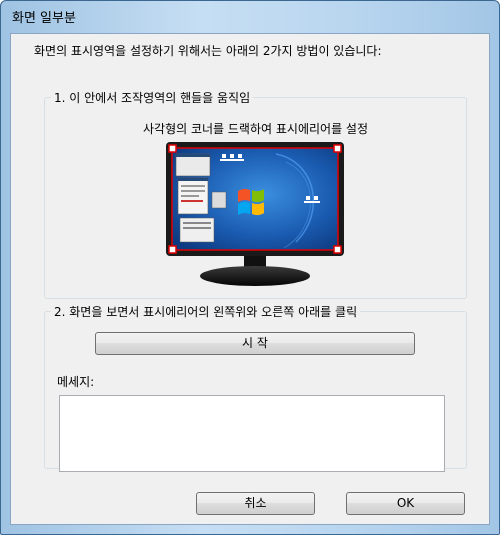  Describe the element at coordinates (255, 276) in the screenshot. I see `monitor-stand-base` at that location.